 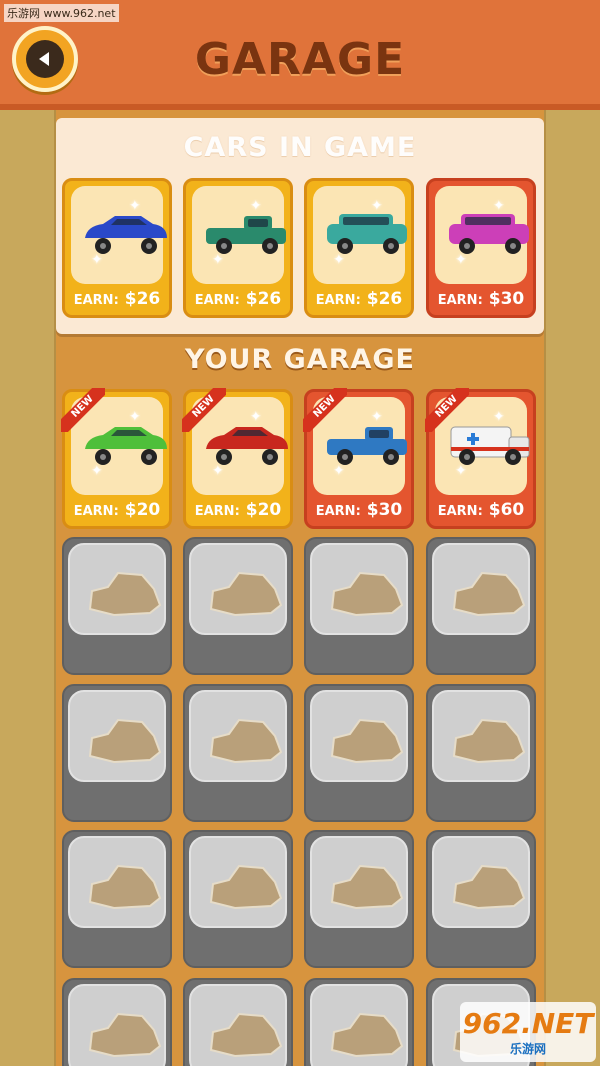 I want to click on blue-sports-car-icon, so click(x=126, y=235).